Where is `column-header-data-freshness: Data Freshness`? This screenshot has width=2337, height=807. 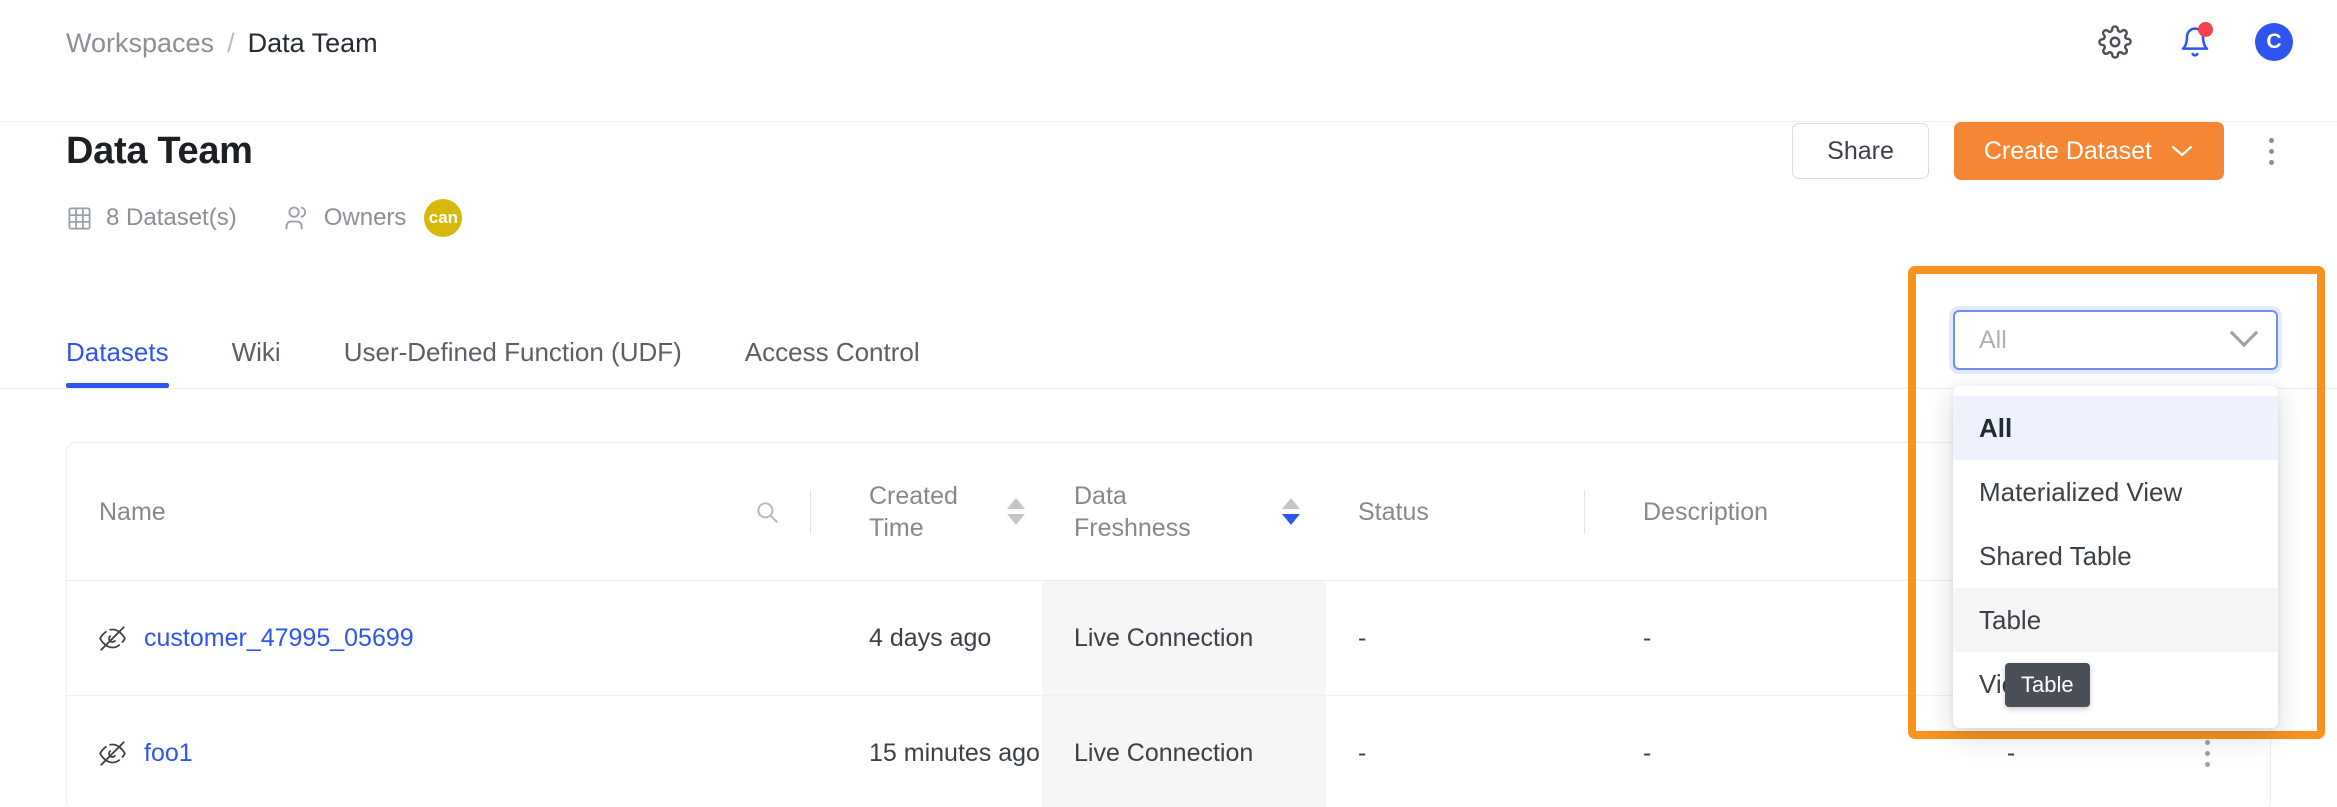
column-header-data-freshness: Data Freshness is located at coordinates (1184, 512).